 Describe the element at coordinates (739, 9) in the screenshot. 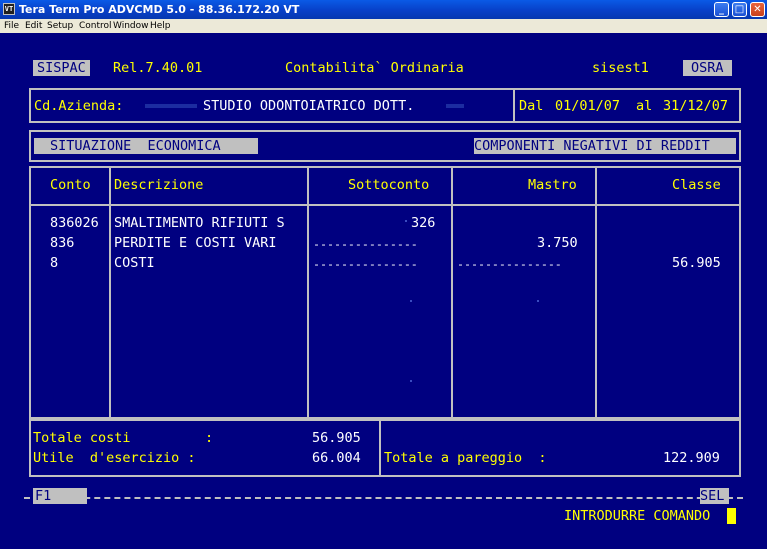

I see `maximize-button: □` at that location.